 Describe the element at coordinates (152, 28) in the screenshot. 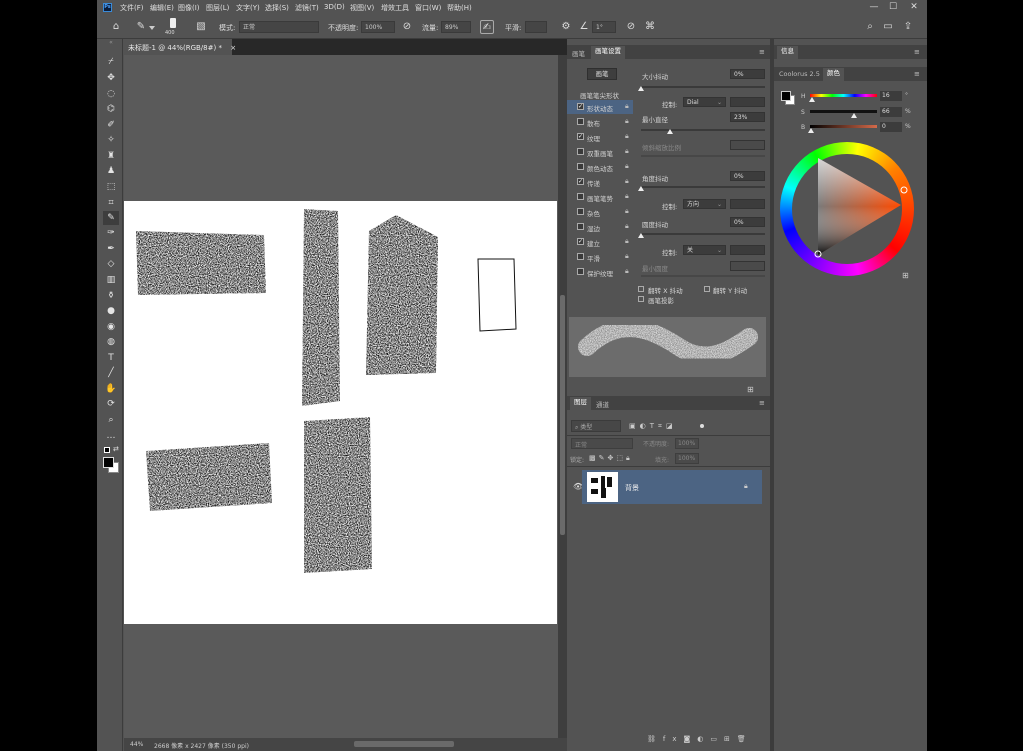

I see `brush-preset-dropdown-icon` at that location.